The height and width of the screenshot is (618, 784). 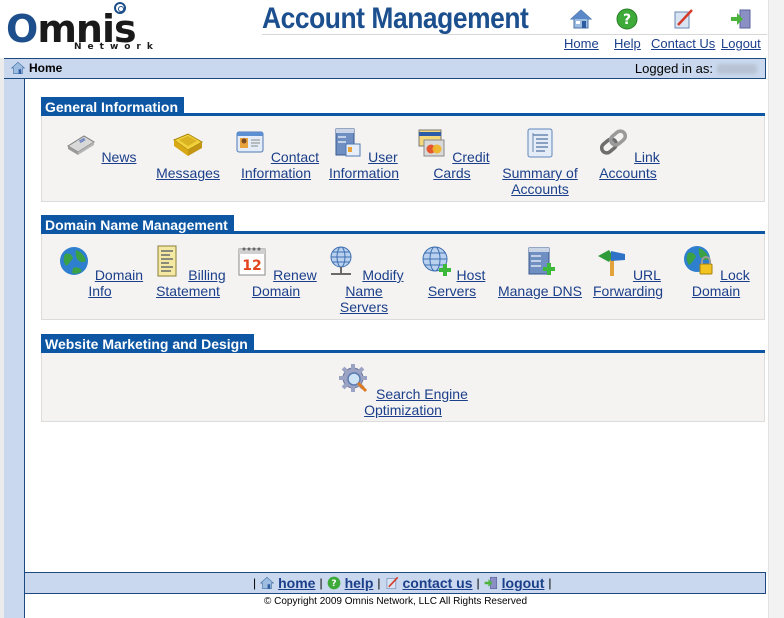 I want to click on footer-contact-link: contact us, so click(x=438, y=583).